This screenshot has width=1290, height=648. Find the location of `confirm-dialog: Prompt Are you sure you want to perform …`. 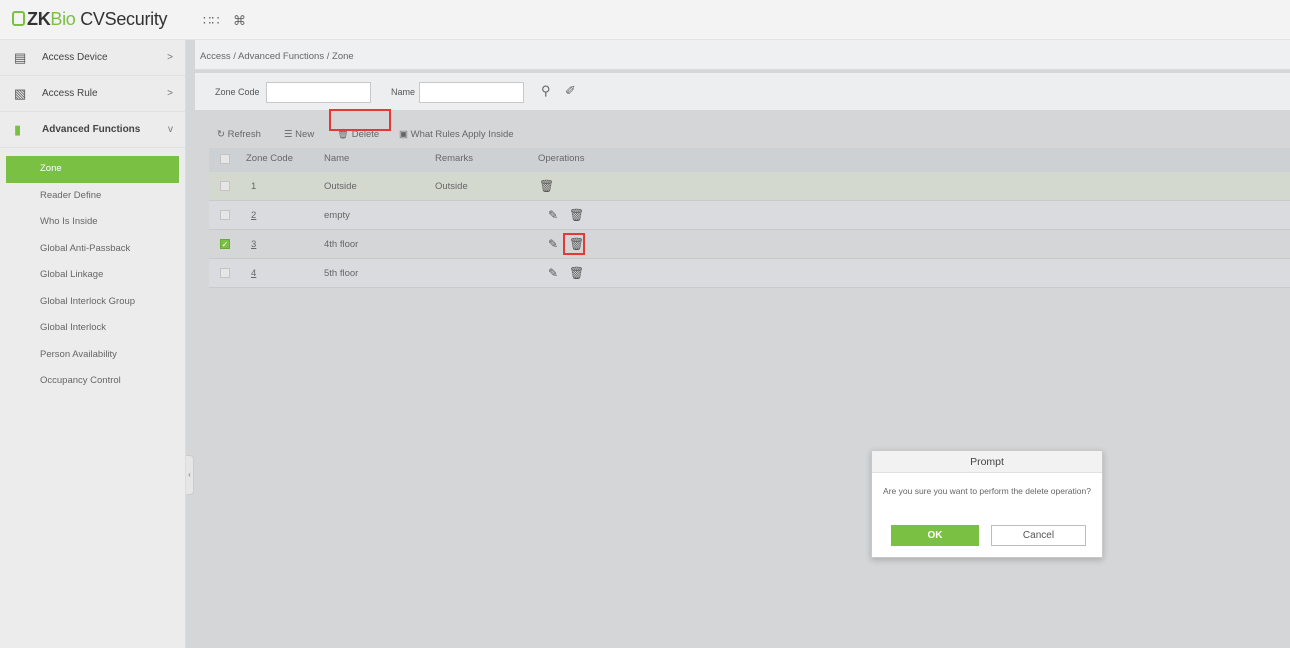

confirm-dialog: Prompt Are you sure you want to perform … is located at coordinates (987, 504).